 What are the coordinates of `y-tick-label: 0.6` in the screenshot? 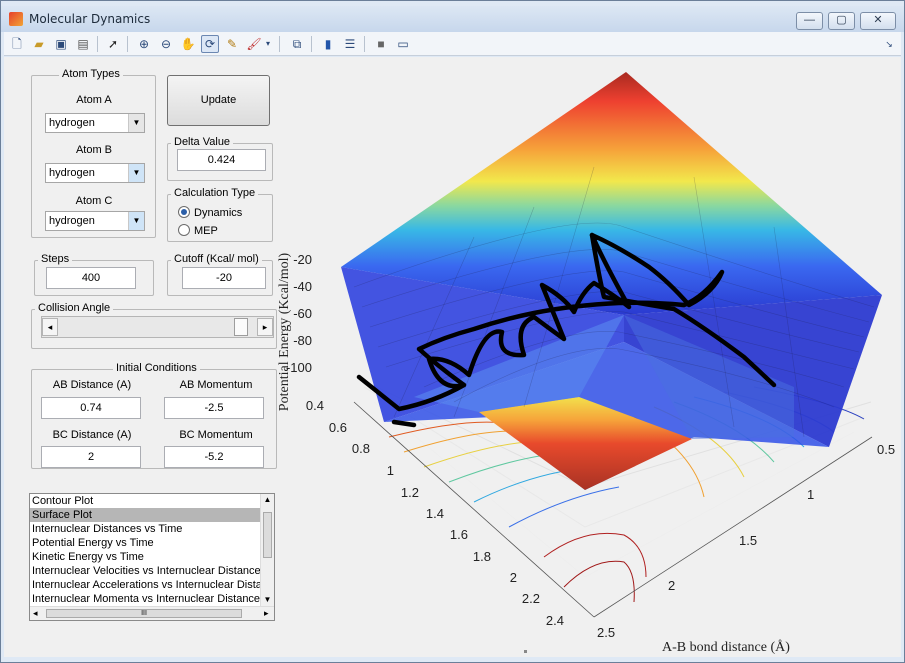 It's located at (338, 427).